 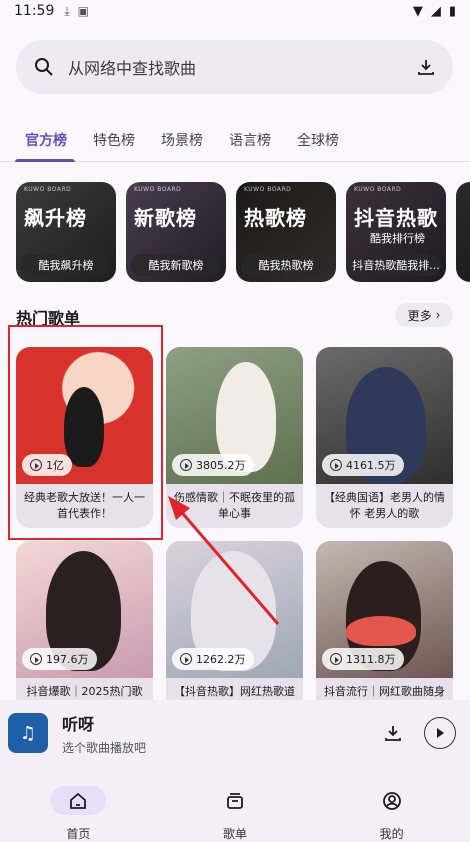 What do you see at coordinates (234, 505) in the screenshot?
I see `playlist-title: 伤感情歌｜不眠夜里的孤单心事` at bounding box center [234, 505].